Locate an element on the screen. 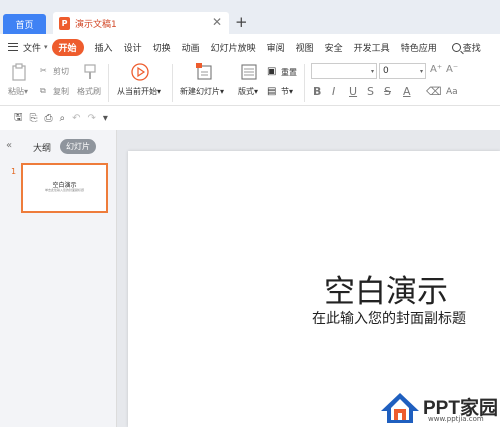 The width and height of the screenshot is (500, 427). copy-icon: ⧉ is located at coordinates (43, 91).